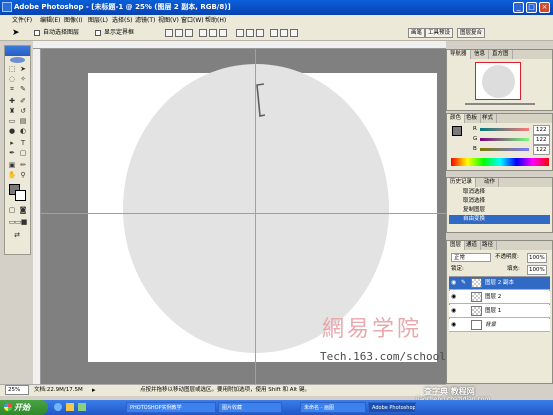 Image resolution: width=553 pixels, height=415 pixels. Describe the element at coordinates (504, 129) in the screenshot. I see `channel-r-slider` at that location.